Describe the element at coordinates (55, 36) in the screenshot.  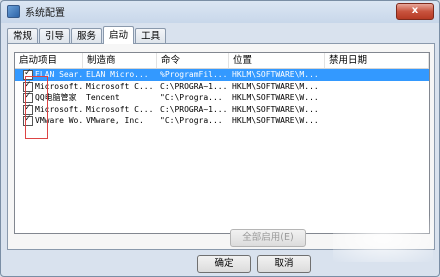
I see `tab-boot: 引导` at that location.